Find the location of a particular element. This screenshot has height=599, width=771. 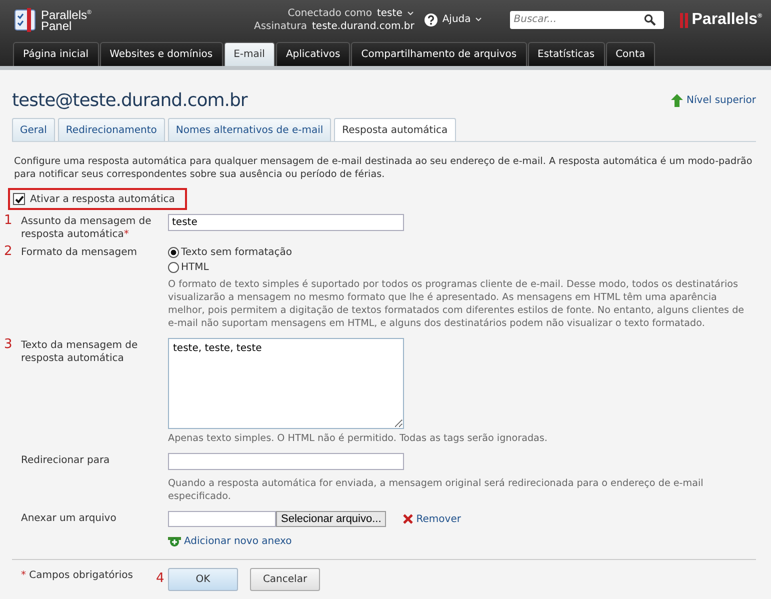

enable-checkbox is located at coordinates (19, 199).